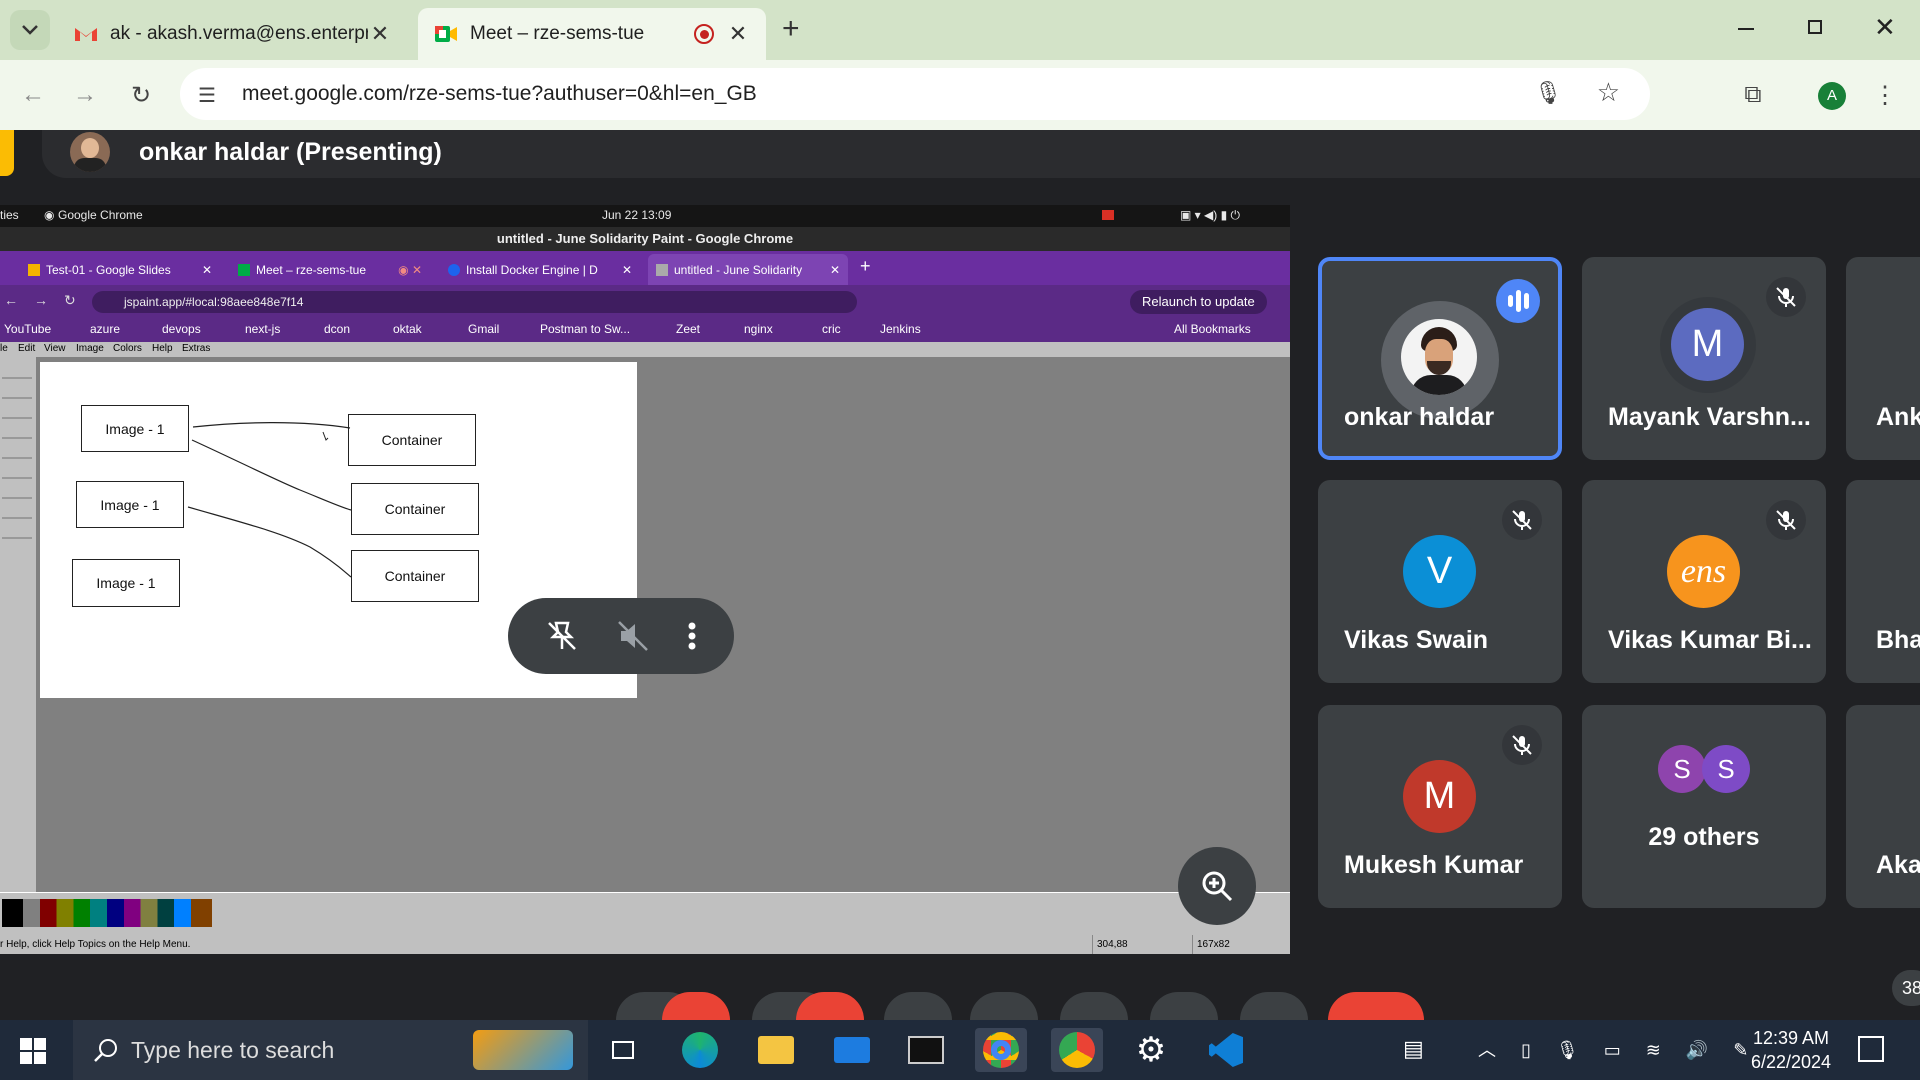  I want to click on inner-tab: Test-01 - Google Slides ✕, so click(120, 269).